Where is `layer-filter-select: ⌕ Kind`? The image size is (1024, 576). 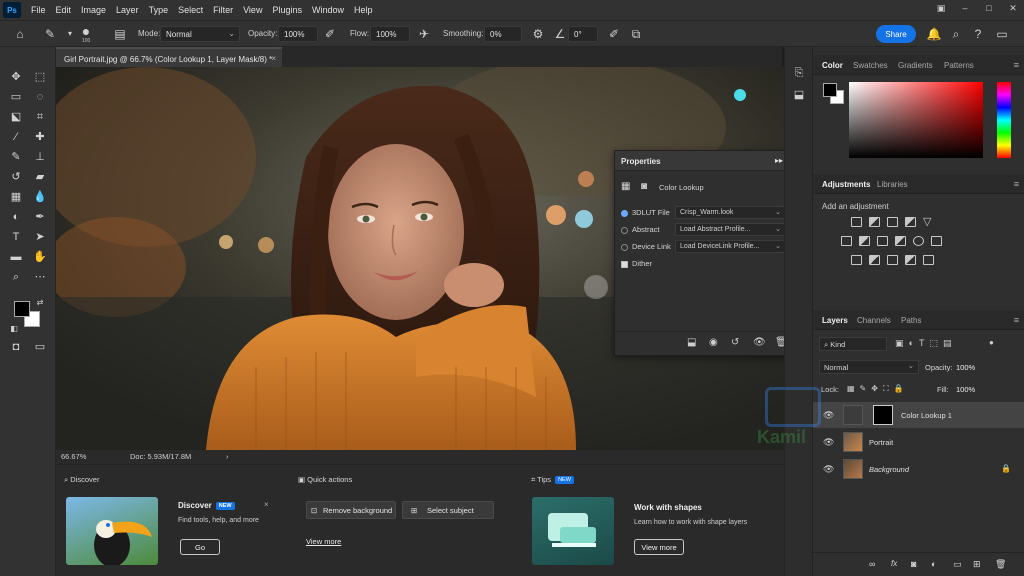
layer-filter-select: ⌕ Kind is located at coordinates (853, 344).